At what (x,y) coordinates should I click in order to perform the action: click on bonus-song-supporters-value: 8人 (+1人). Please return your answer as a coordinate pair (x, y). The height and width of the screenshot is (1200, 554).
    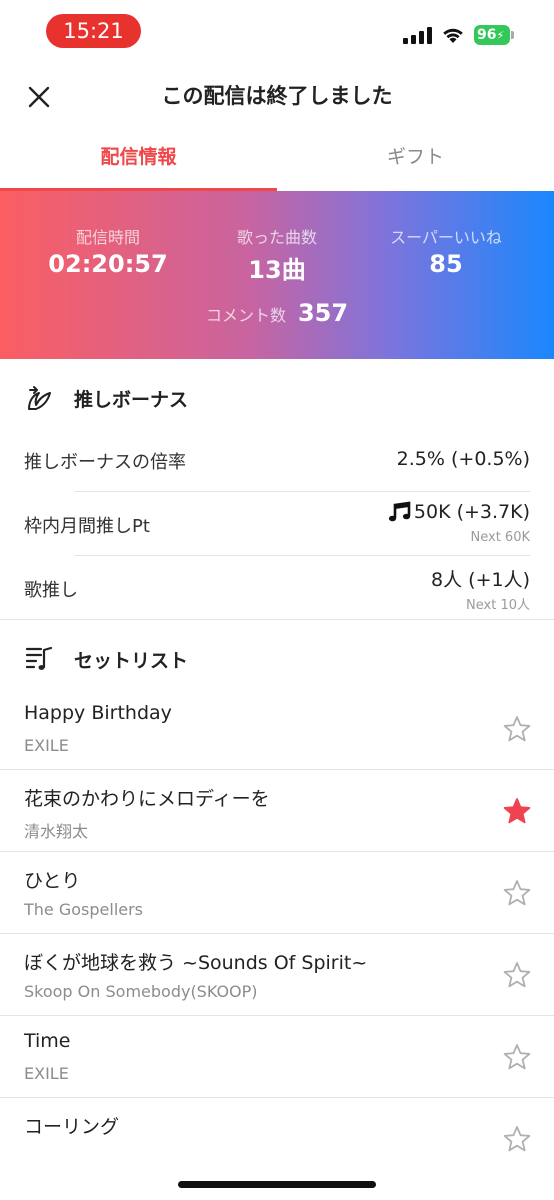
    Looking at the image, I should click on (480, 580).